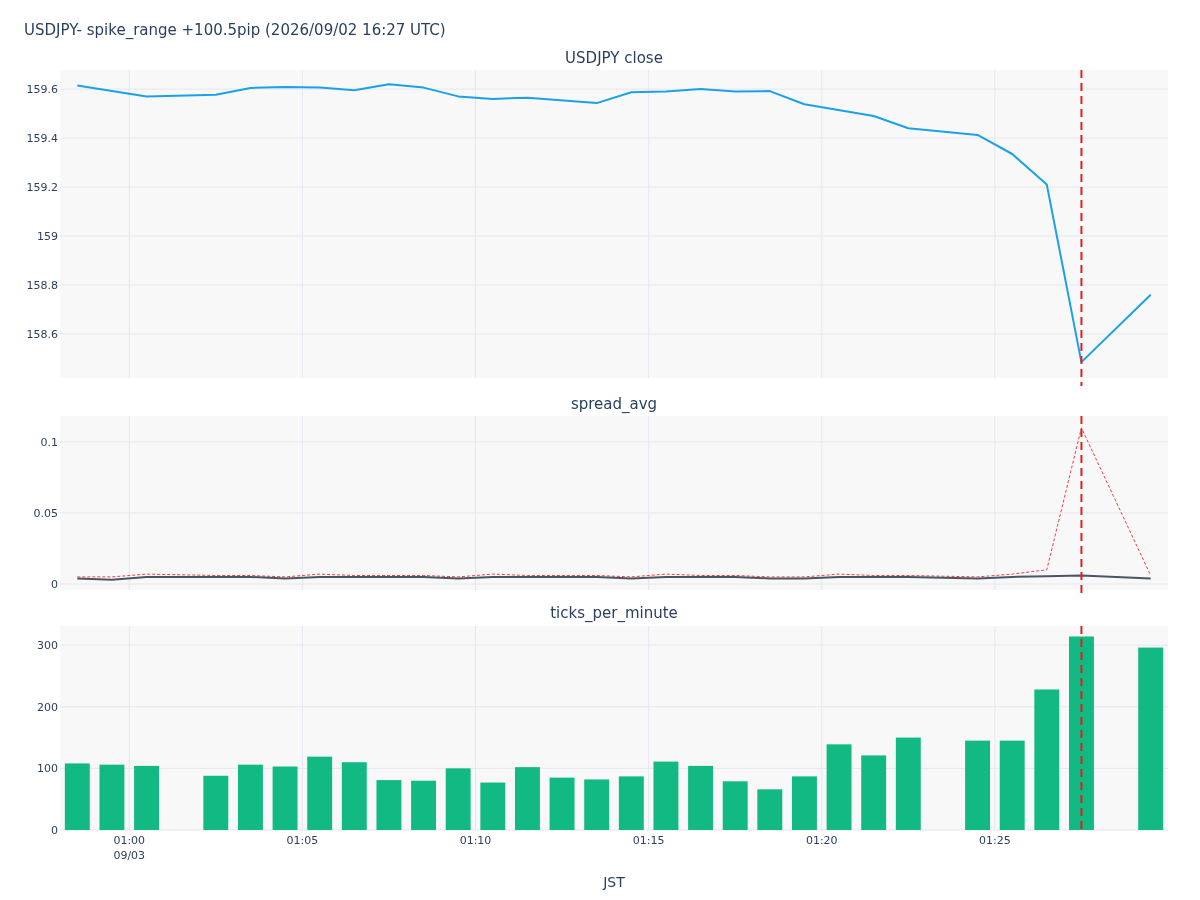 This screenshot has width=1200, height=900. Describe the element at coordinates (235, 30) in the screenshot. I see `figure-title: USDJPY- spike_range +100.5pip (2026/09/02 16:27 UTC)` at that location.